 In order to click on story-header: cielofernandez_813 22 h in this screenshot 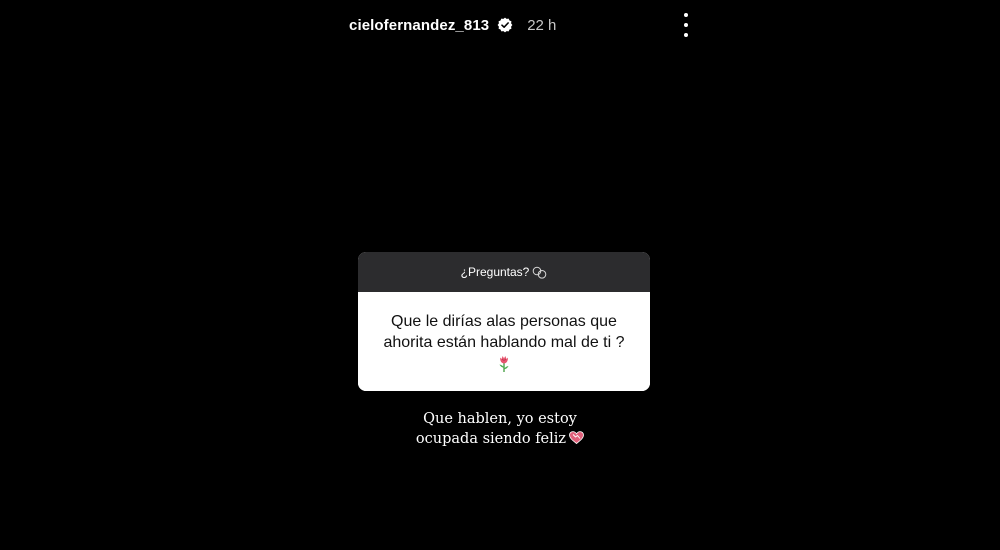, I will do `click(452, 25)`.